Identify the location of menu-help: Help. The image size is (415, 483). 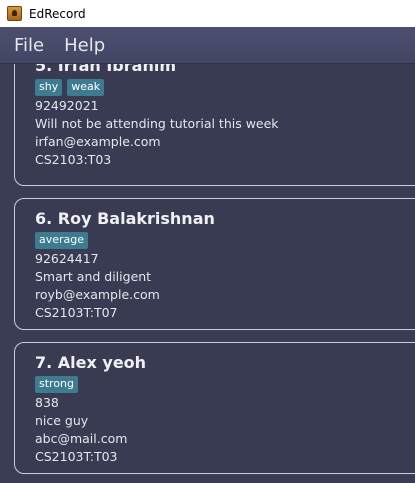
(84, 45).